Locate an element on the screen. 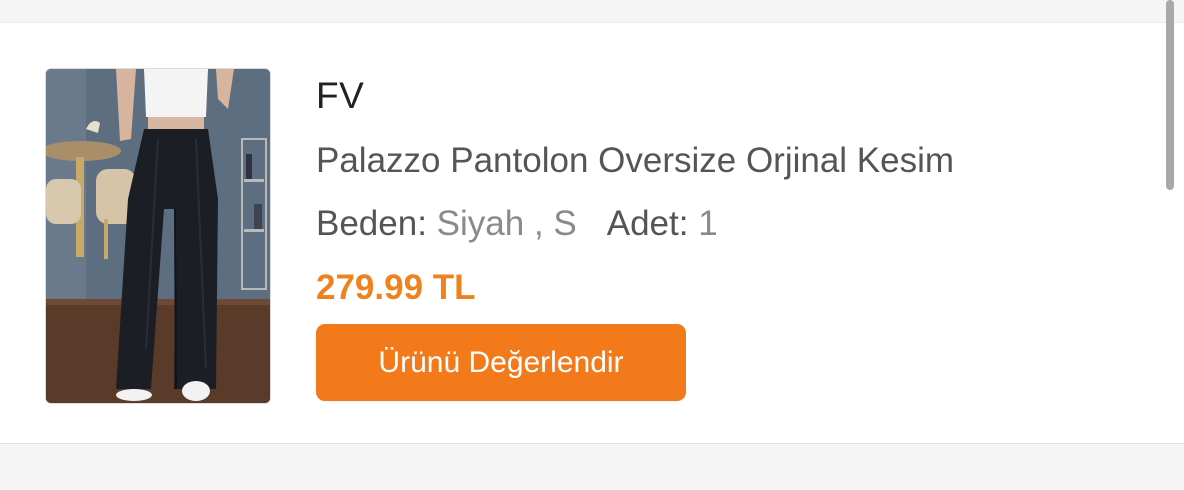 Image resolution: width=1184 pixels, height=490 pixels. product-image is located at coordinates (158, 236).